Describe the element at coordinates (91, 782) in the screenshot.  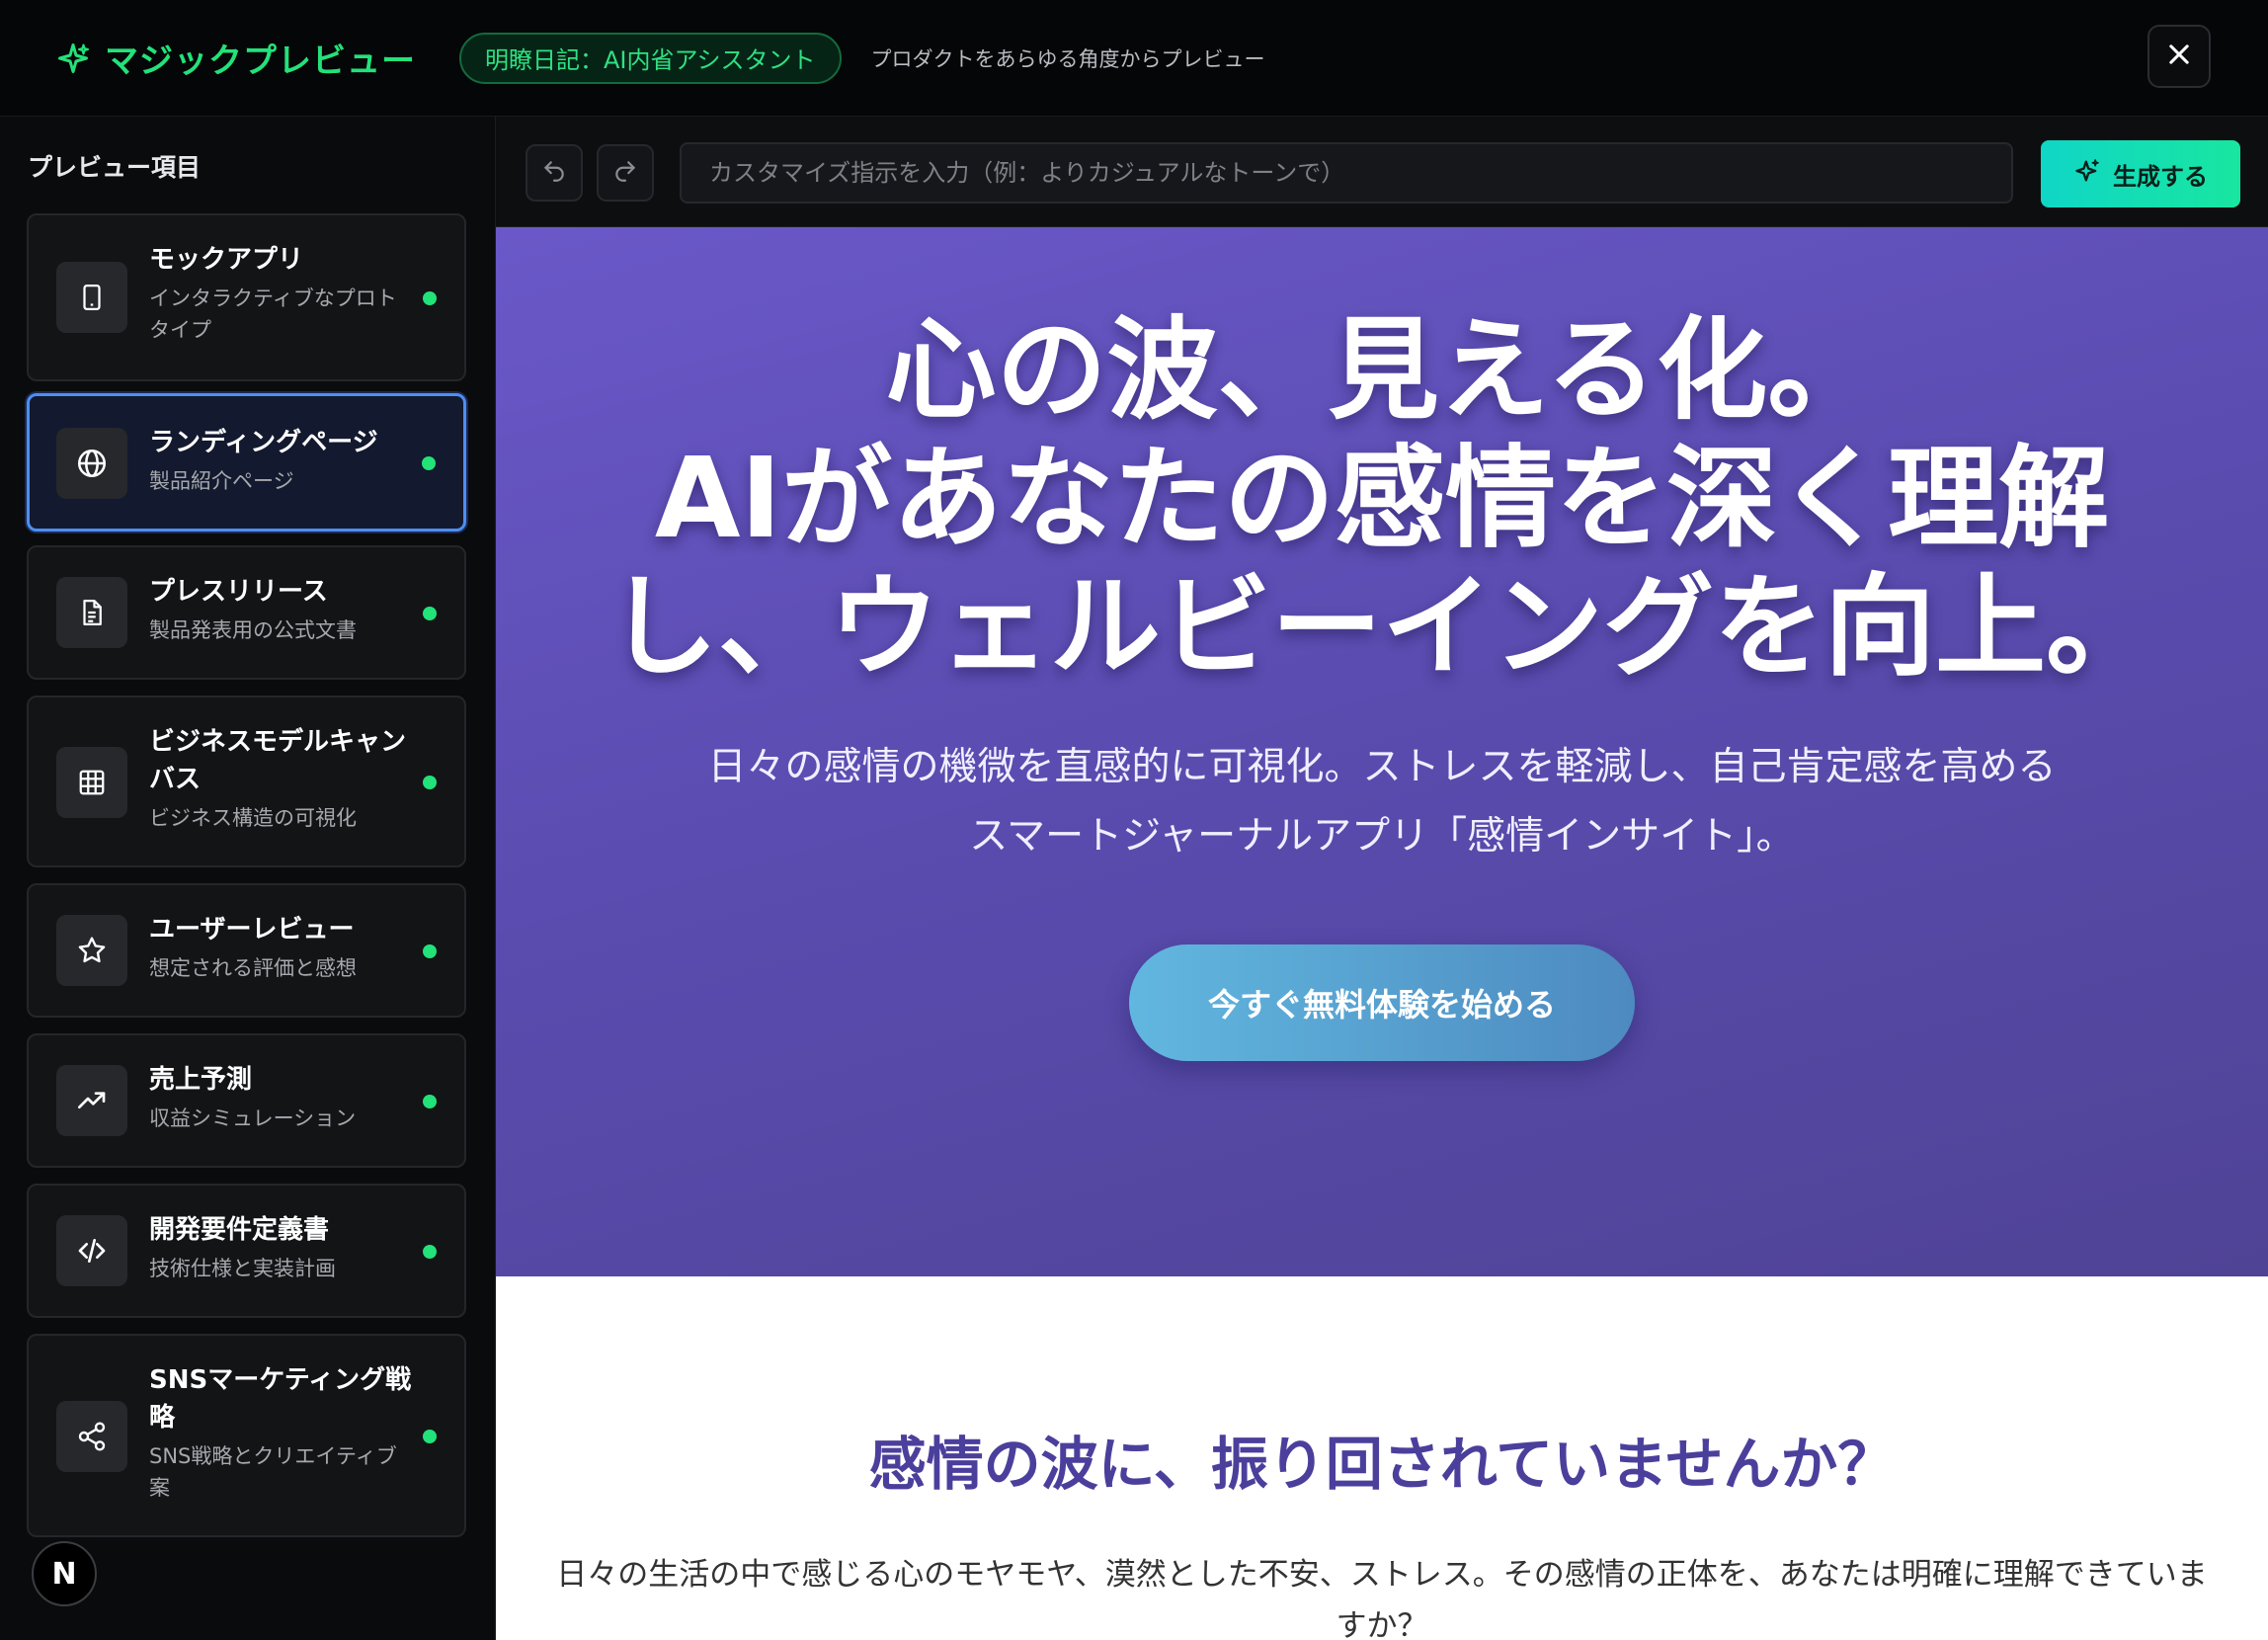
I see `grid-icon` at that location.